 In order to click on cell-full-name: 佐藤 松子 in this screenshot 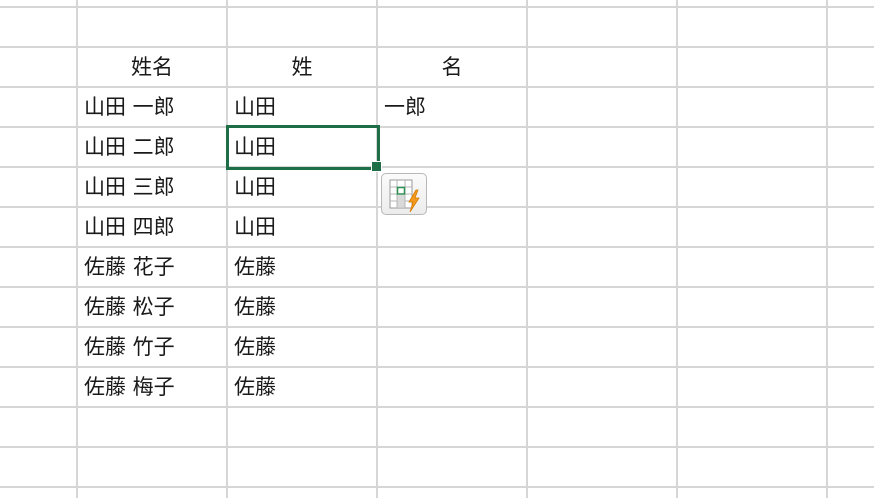, I will do `click(152, 307)`.